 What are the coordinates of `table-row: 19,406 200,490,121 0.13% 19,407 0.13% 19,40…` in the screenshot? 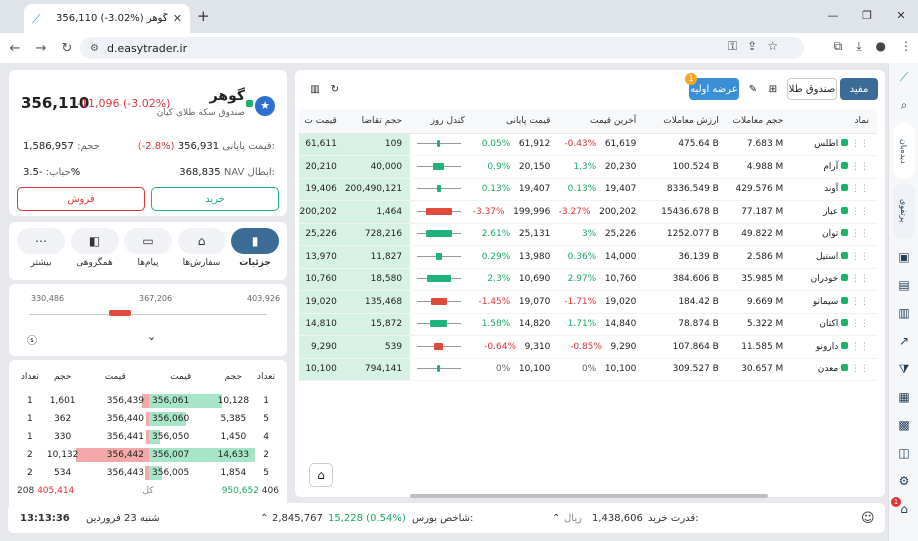 It's located at (588, 189).